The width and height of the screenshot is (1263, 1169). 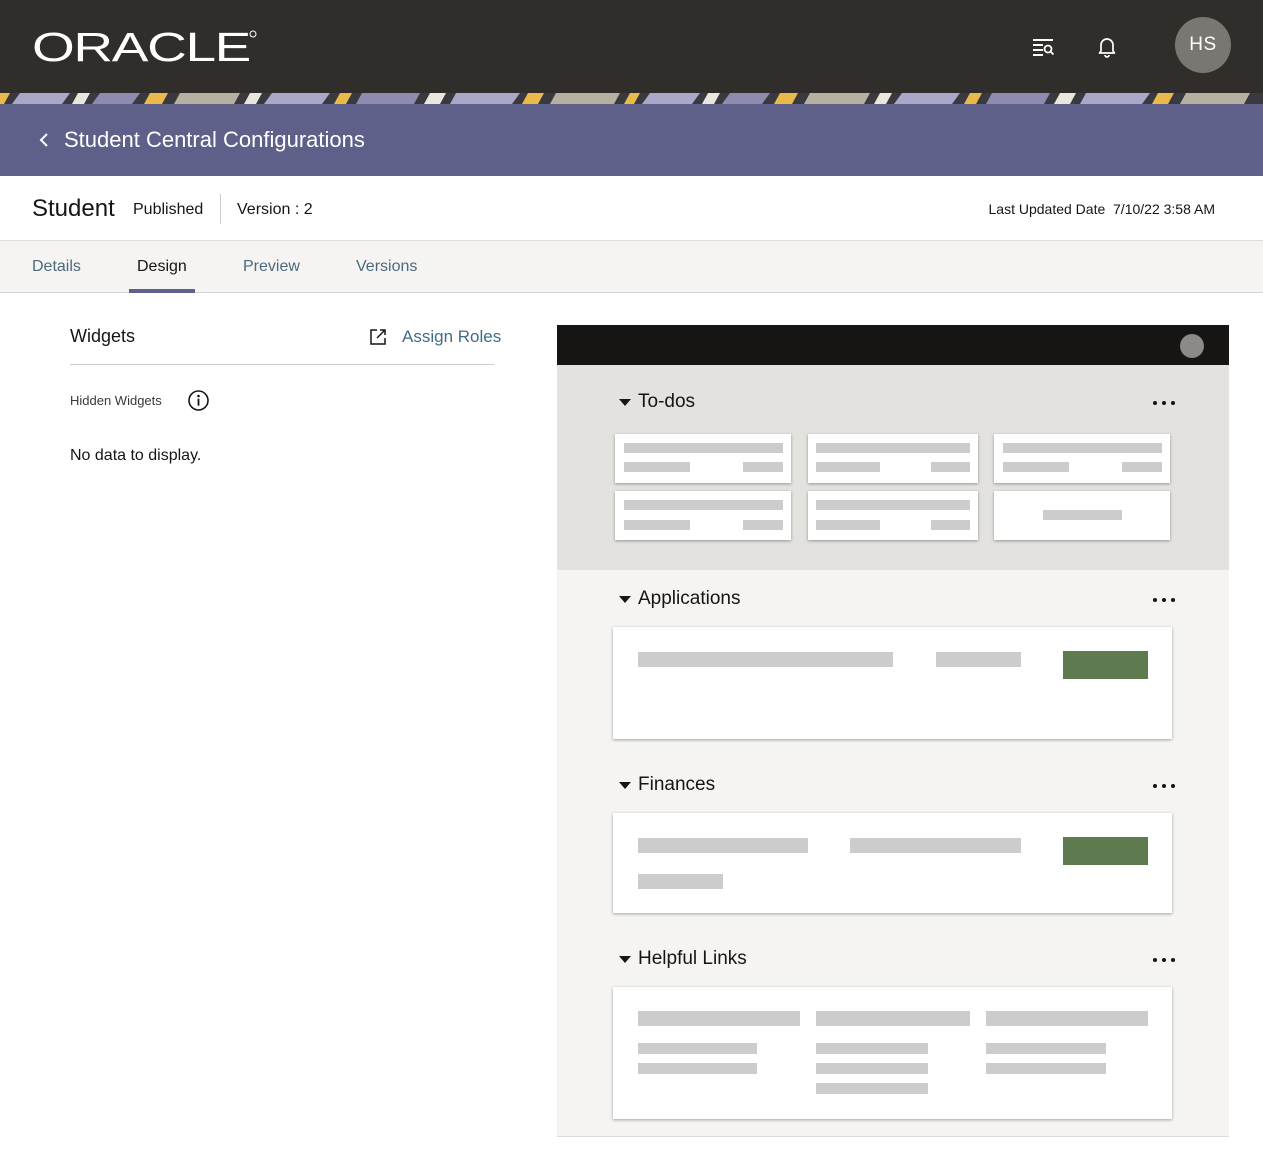 I want to click on oracle-logo: ORACLE, so click(x=145, y=46).